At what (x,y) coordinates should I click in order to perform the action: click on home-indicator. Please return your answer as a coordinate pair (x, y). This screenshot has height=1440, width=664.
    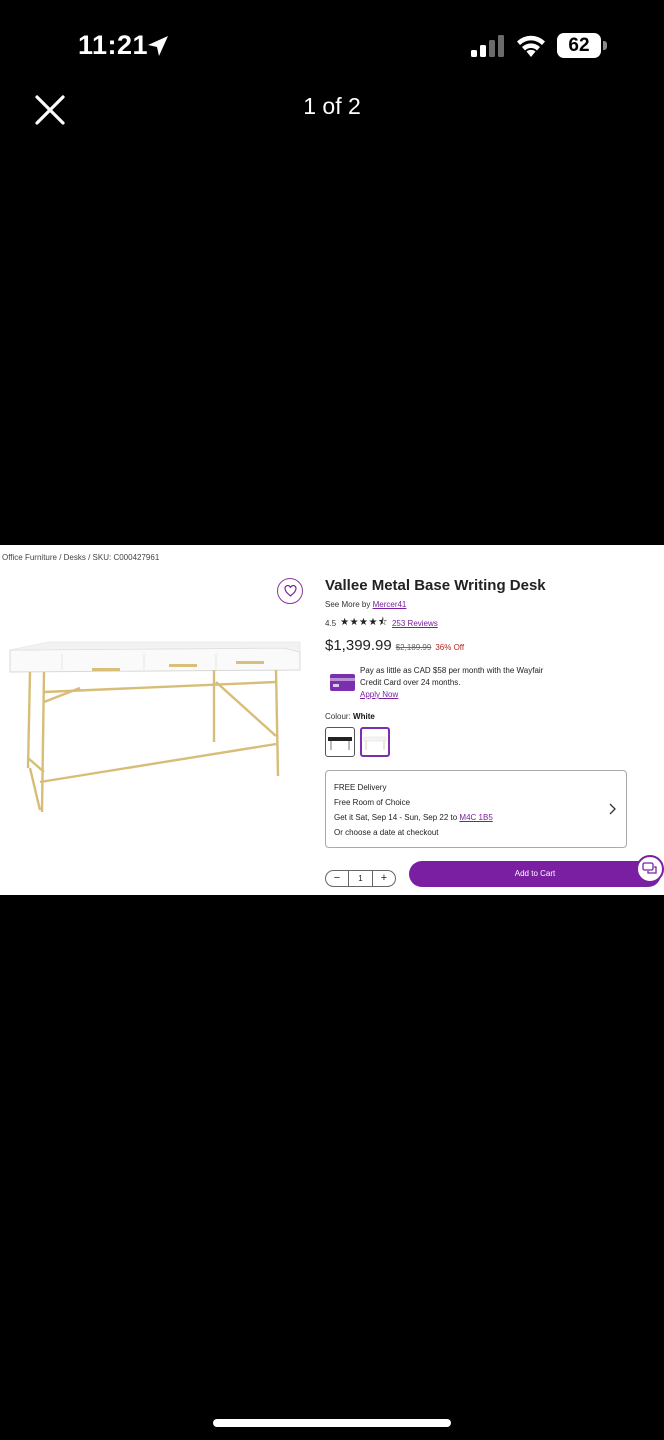
    Looking at the image, I should click on (332, 1423).